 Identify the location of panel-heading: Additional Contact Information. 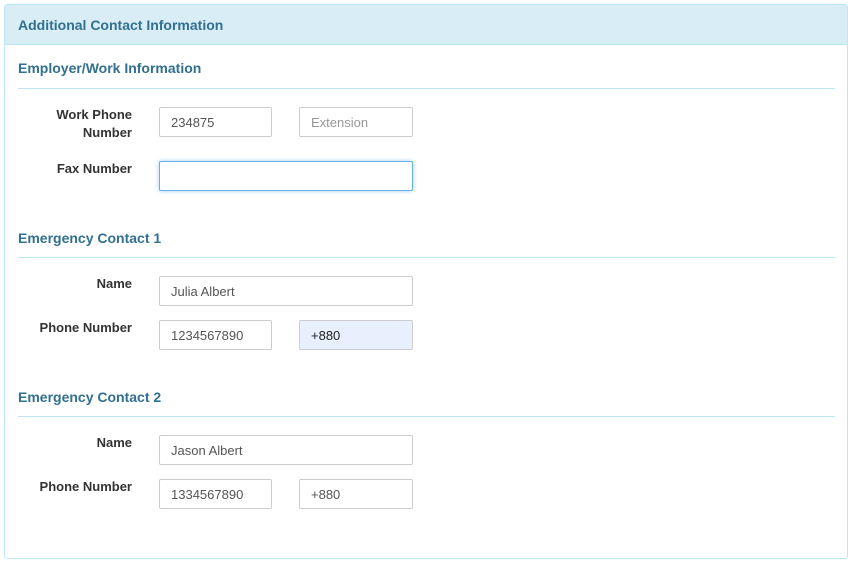
(426, 25).